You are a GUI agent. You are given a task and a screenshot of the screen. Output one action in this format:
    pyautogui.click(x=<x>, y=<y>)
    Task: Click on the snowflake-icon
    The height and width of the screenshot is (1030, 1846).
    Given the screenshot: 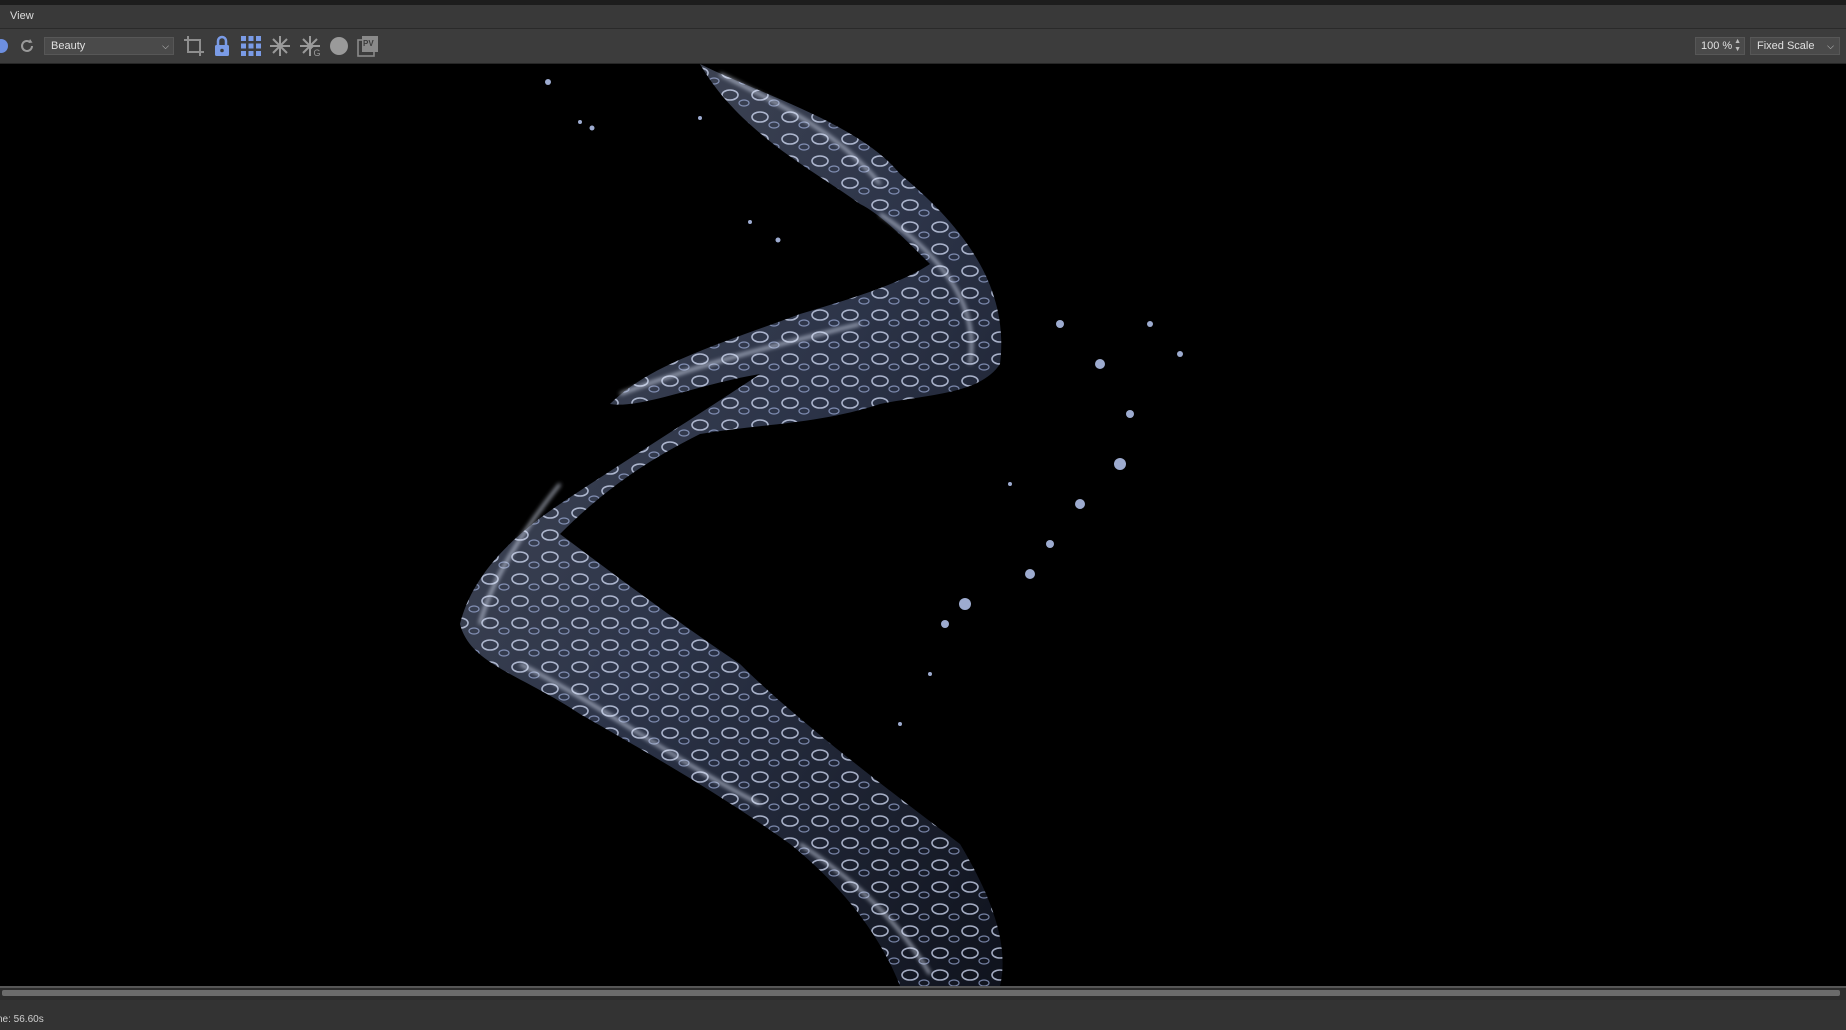 What is the action you would take?
    pyautogui.click(x=280, y=46)
    